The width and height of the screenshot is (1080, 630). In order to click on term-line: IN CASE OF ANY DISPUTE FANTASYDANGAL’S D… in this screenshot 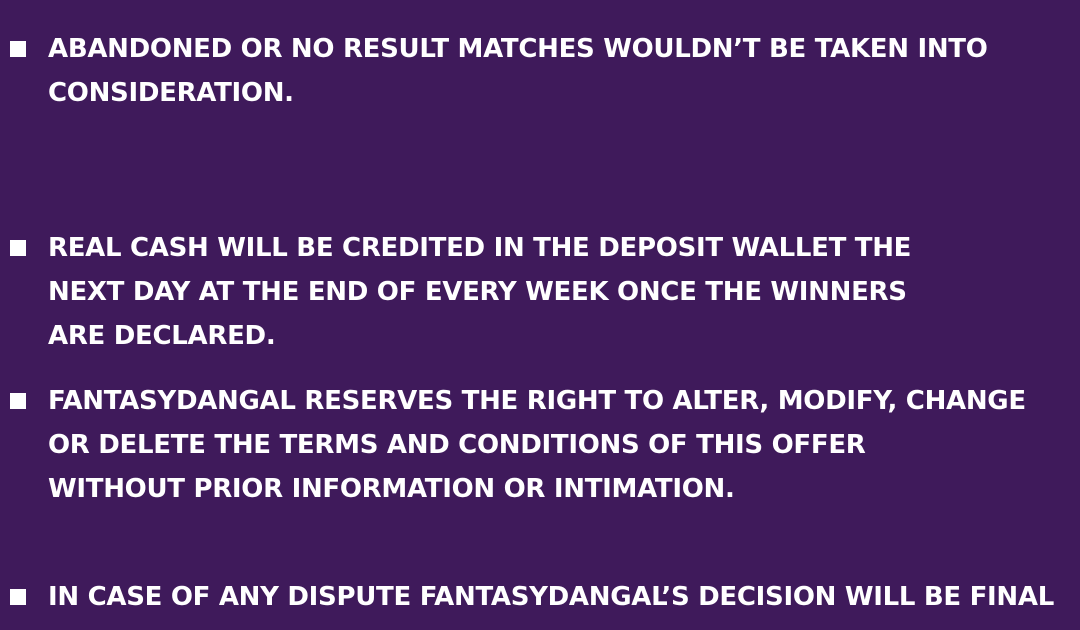, I will do `click(551, 597)`.